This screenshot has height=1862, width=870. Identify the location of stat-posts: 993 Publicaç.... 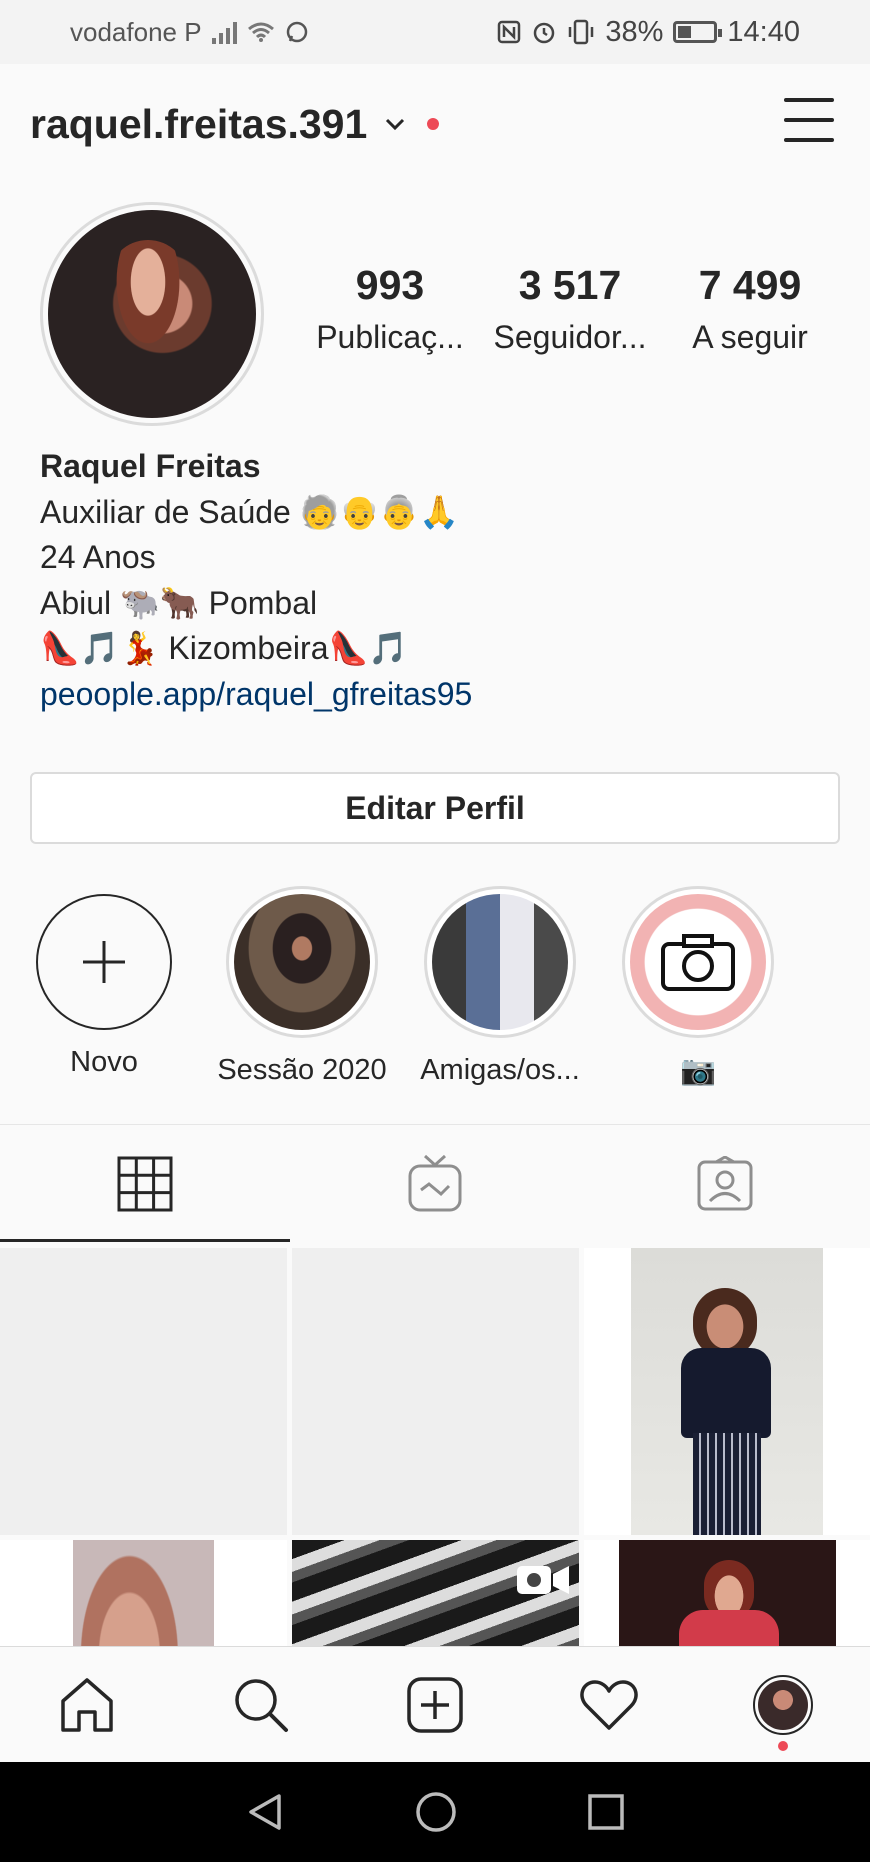
(390, 309).